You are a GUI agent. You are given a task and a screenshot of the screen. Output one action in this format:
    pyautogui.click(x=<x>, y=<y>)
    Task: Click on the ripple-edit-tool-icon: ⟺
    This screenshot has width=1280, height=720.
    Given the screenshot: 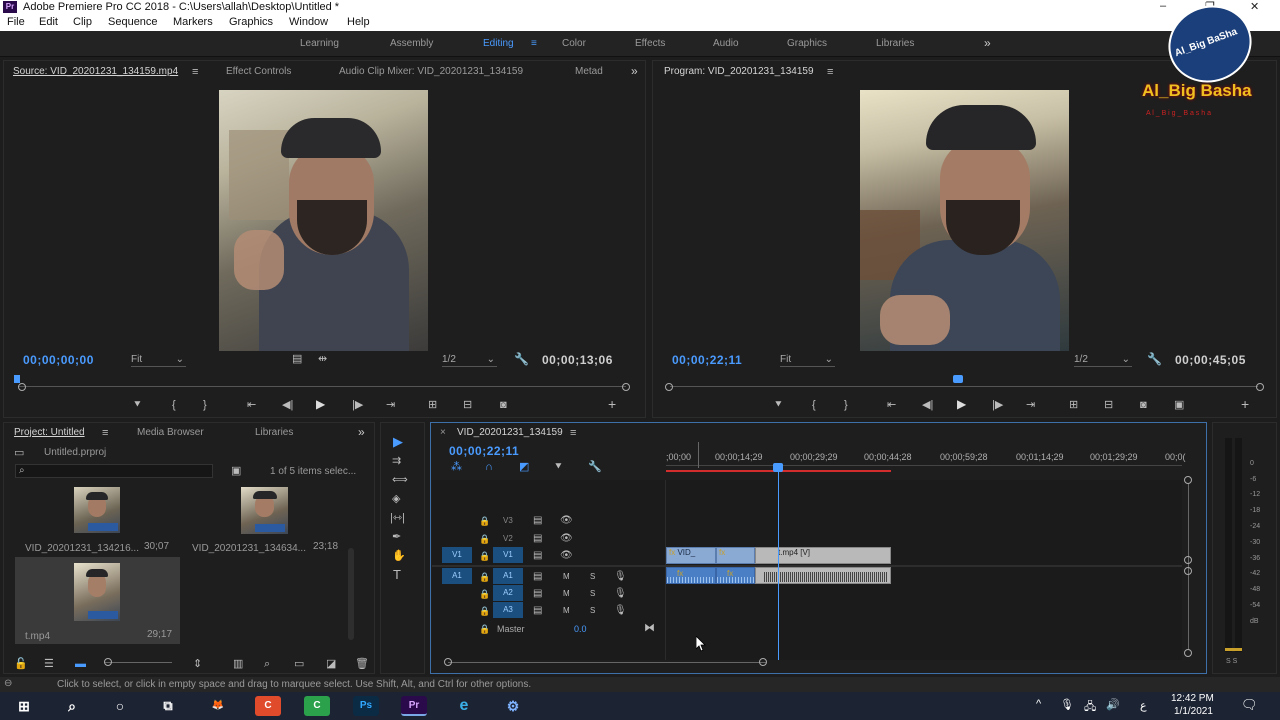 What is the action you would take?
    pyautogui.click(x=400, y=480)
    